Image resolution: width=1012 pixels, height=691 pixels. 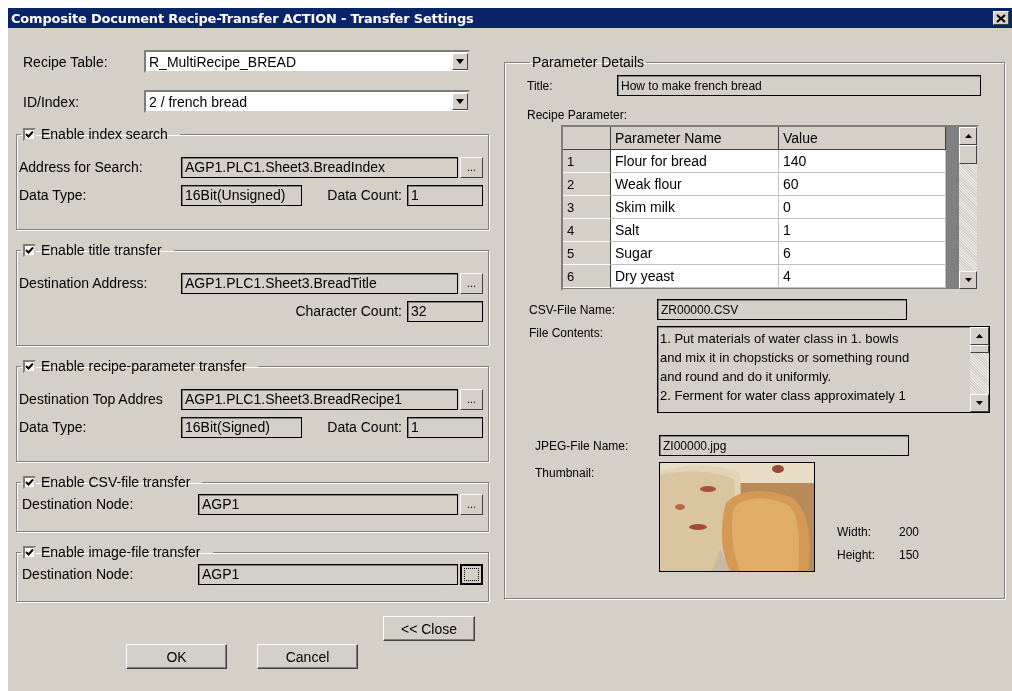 I want to click on input-field: 16Bit(Signed), so click(x=241, y=427).